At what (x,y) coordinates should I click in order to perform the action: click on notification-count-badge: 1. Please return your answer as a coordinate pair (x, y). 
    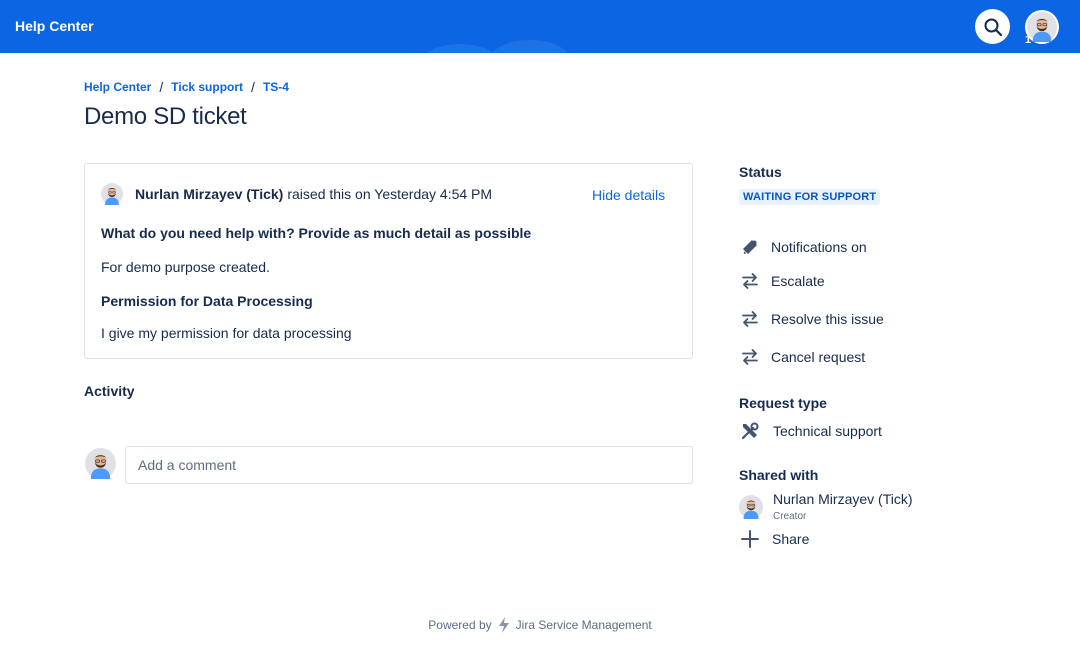
    Looking at the image, I should click on (1028, 40).